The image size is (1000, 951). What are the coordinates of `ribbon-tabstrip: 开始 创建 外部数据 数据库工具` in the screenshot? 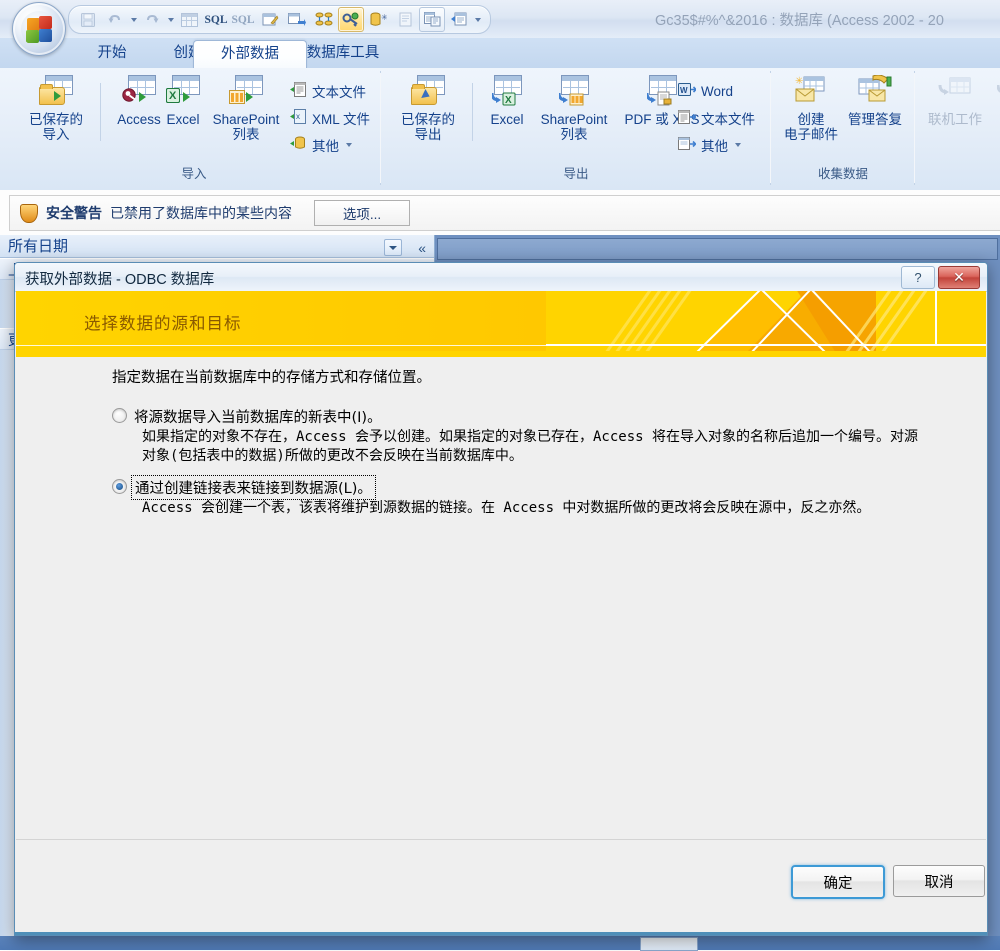 It's located at (500, 53).